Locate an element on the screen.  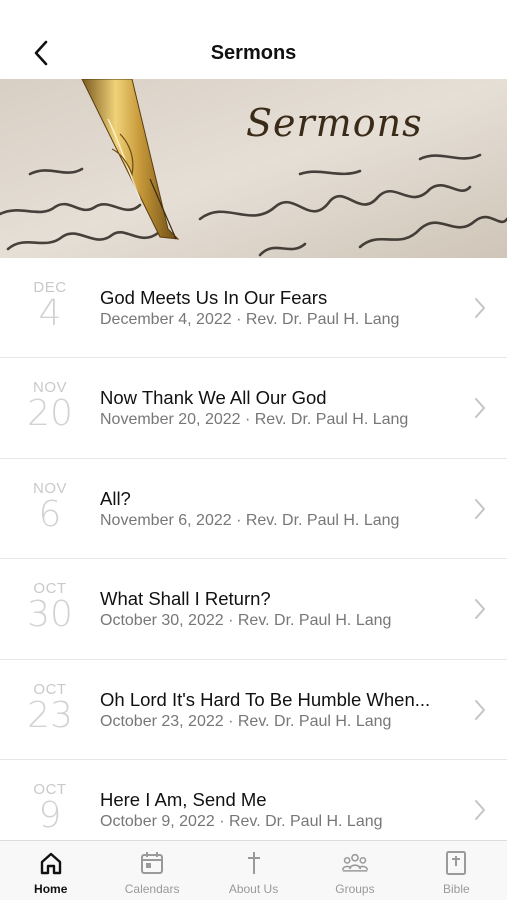
back-button is located at coordinates (41, 53).